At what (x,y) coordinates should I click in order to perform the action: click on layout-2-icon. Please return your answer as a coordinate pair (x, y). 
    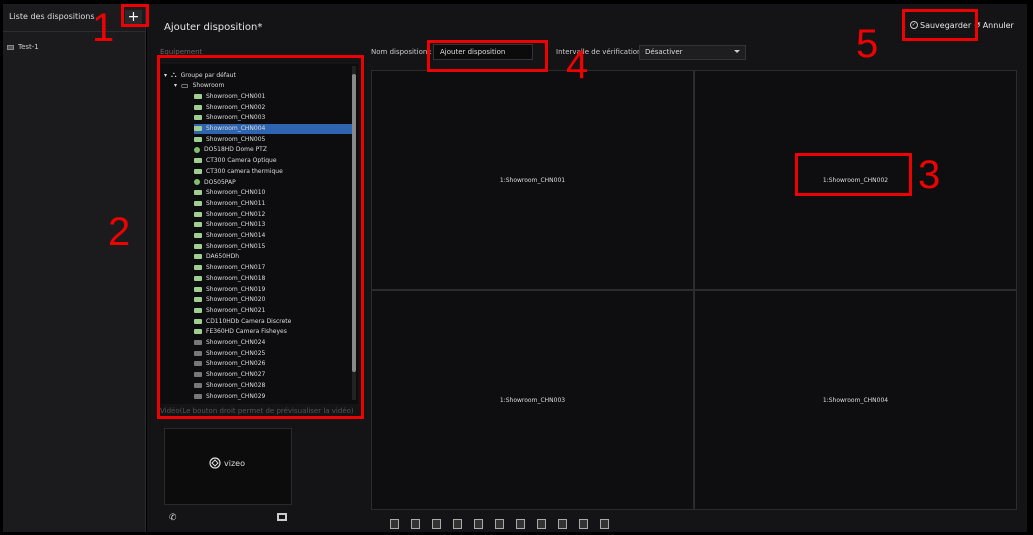
    Looking at the image, I should click on (415, 524).